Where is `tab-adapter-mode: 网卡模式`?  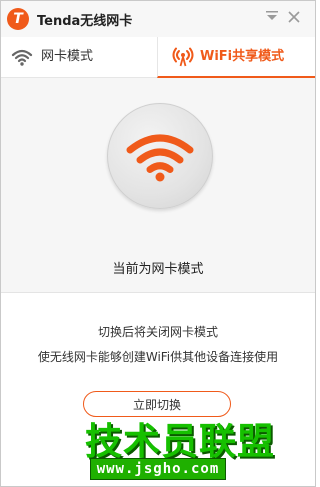 tab-adapter-mode: 网卡模式 is located at coordinates (79, 57).